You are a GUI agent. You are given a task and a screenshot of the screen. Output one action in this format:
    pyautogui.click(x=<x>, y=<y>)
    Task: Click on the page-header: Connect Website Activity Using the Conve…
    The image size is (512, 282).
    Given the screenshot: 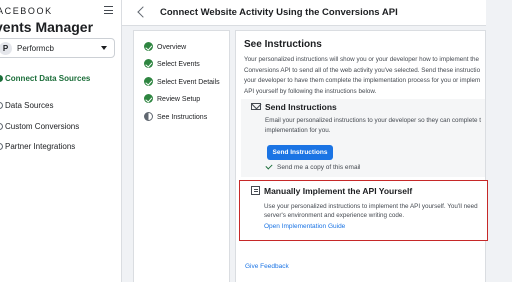 What is the action you would take?
    pyautogui.click(x=304, y=13)
    